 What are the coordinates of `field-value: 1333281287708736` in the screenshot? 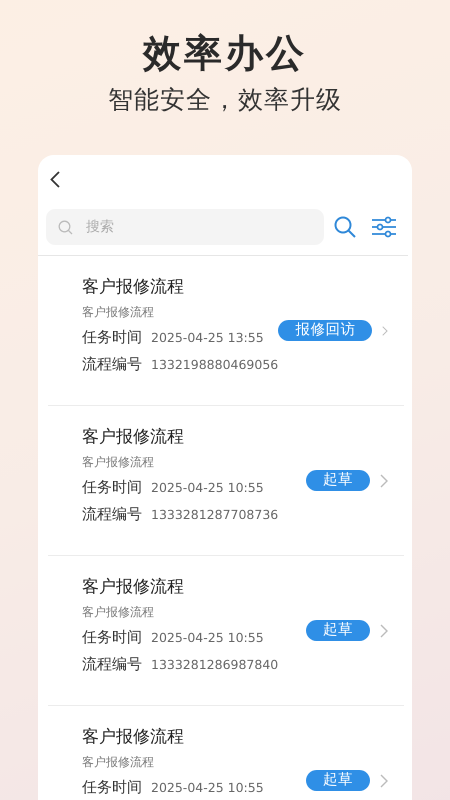 It's located at (214, 514).